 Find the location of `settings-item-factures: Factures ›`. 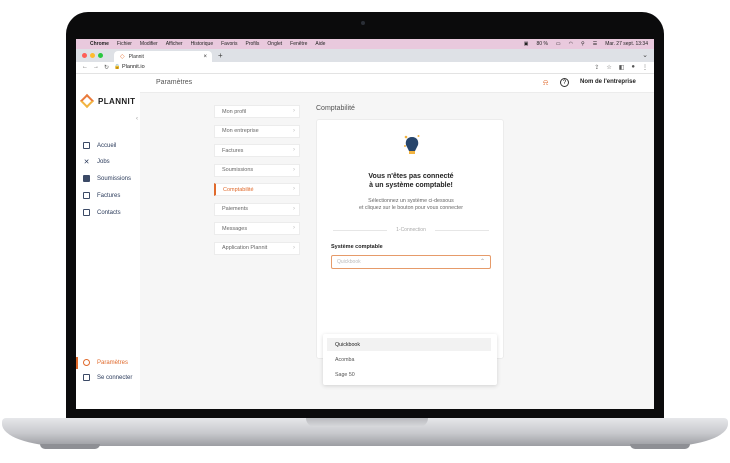

settings-item-factures: Factures › is located at coordinates (257, 150).